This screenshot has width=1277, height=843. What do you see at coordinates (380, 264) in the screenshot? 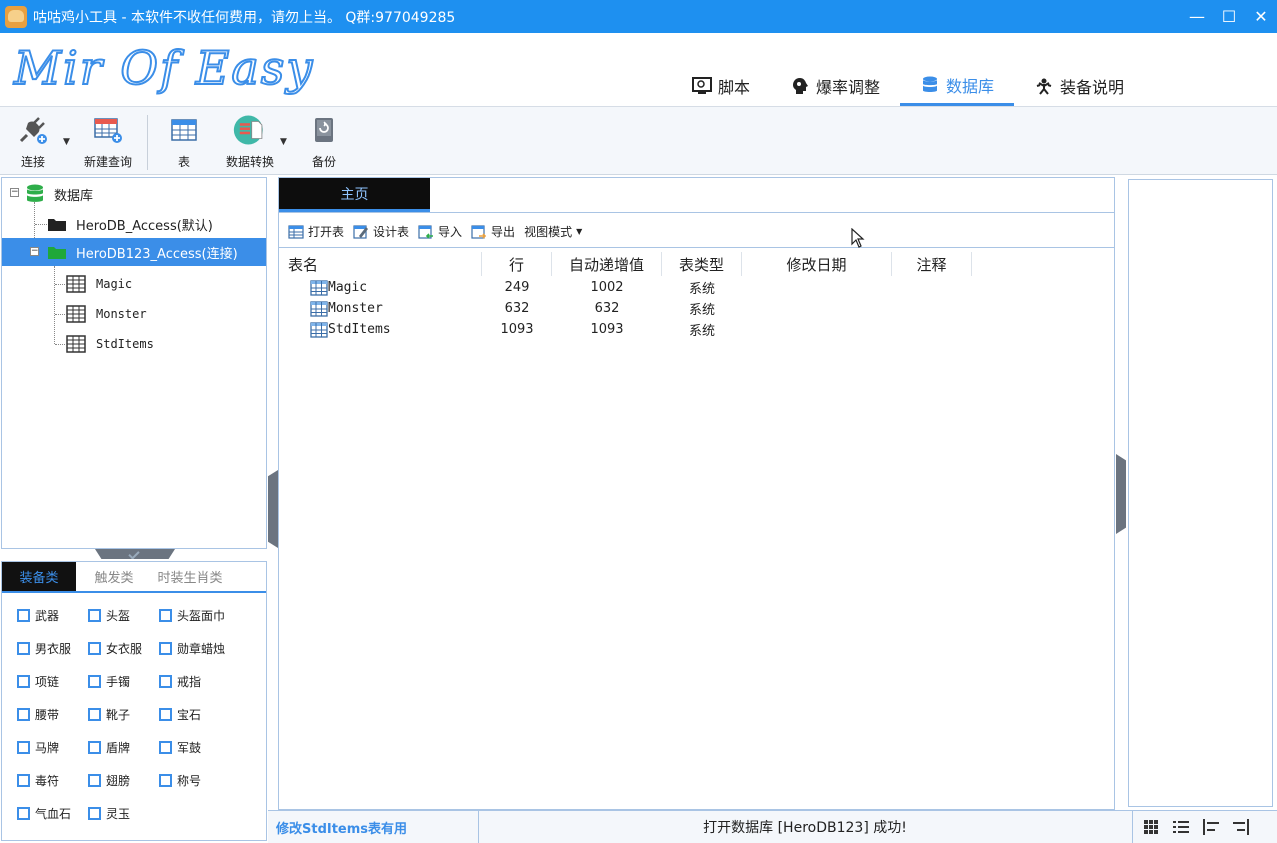
I see `column-header-name: 表名` at bounding box center [380, 264].